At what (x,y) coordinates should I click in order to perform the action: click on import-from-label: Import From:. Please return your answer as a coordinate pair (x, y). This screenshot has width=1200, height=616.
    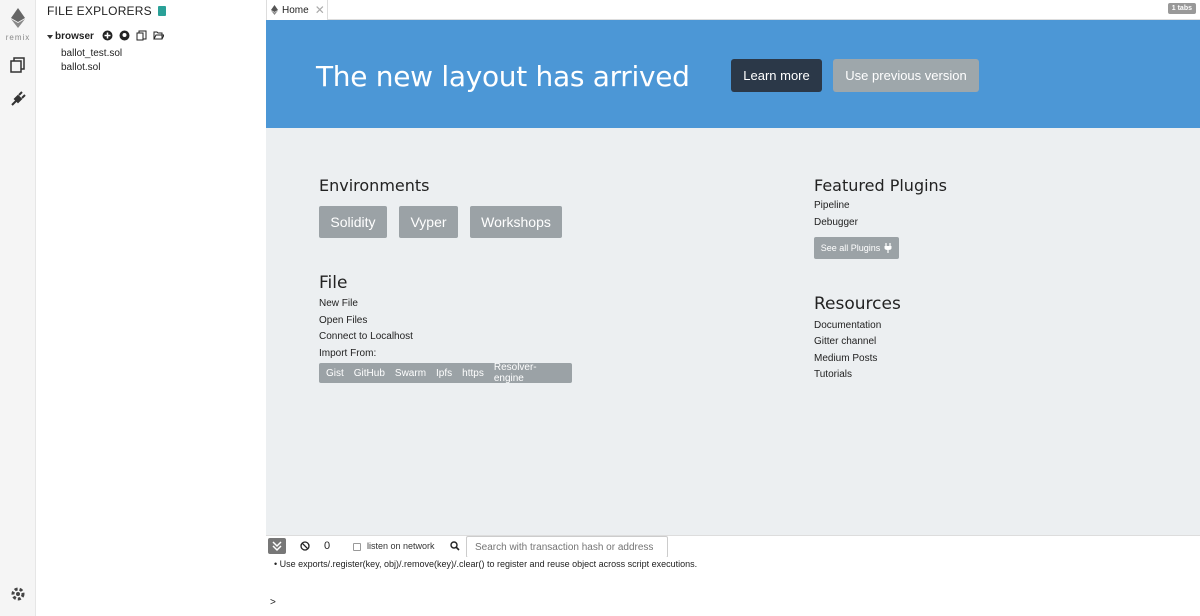
    Looking at the image, I should click on (348, 353).